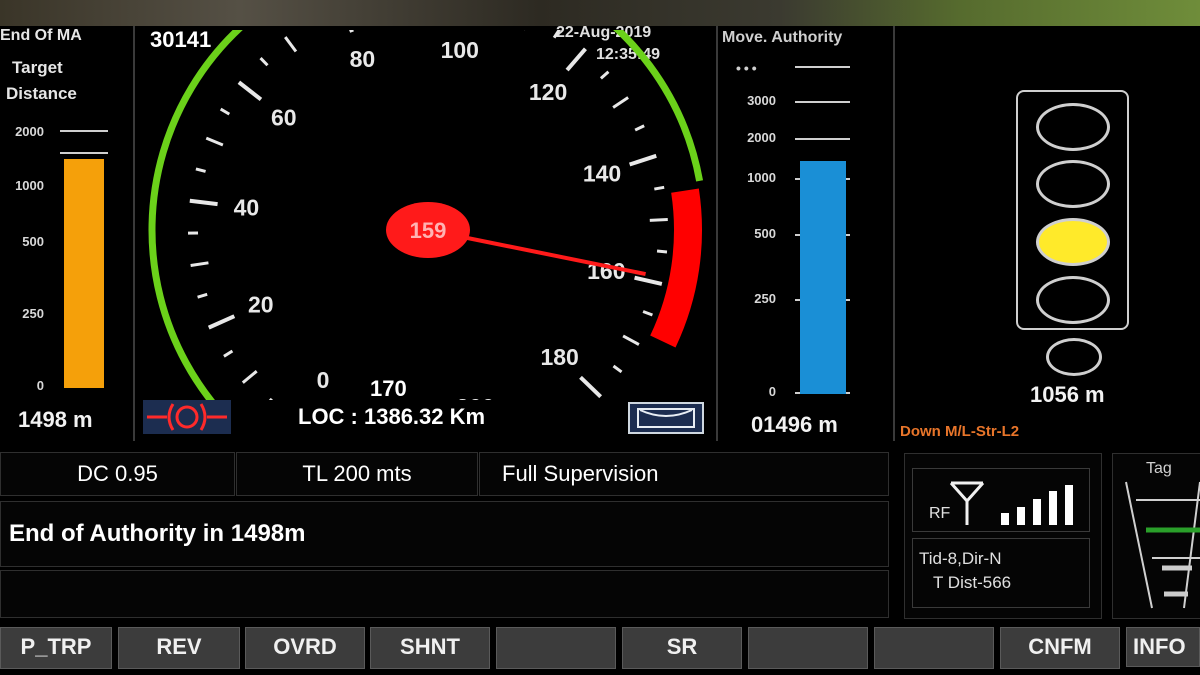 Image resolution: width=1200 pixels, height=675 pixels. I want to click on scale-label: 0, so click(772, 391).